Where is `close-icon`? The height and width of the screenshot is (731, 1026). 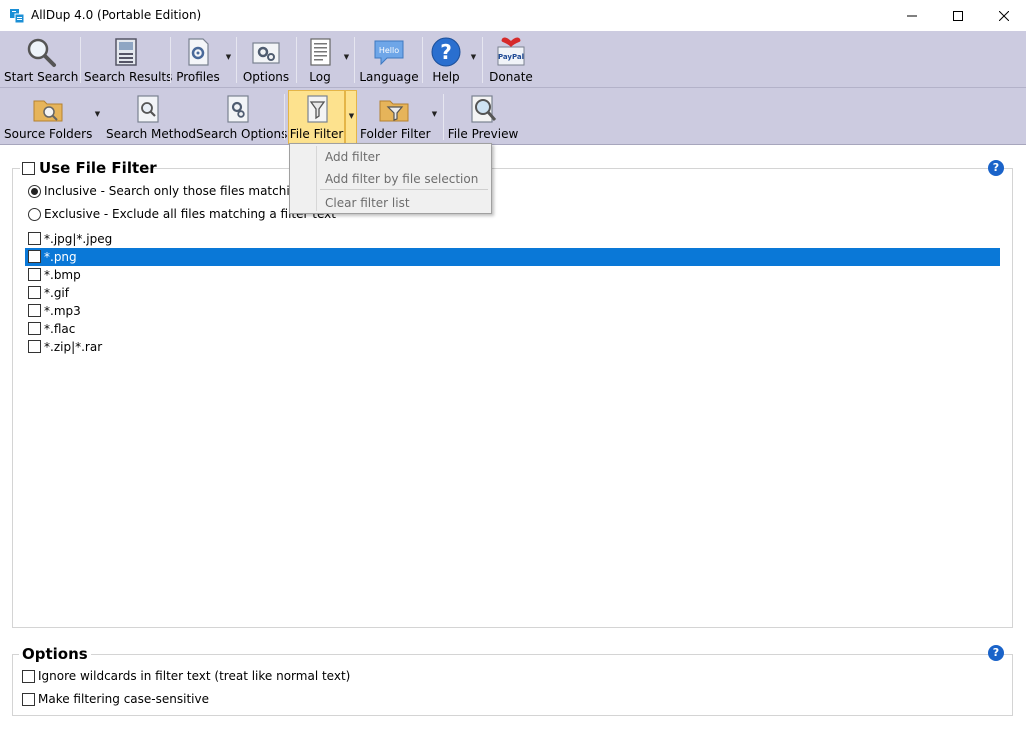 close-icon is located at coordinates (1004, 15).